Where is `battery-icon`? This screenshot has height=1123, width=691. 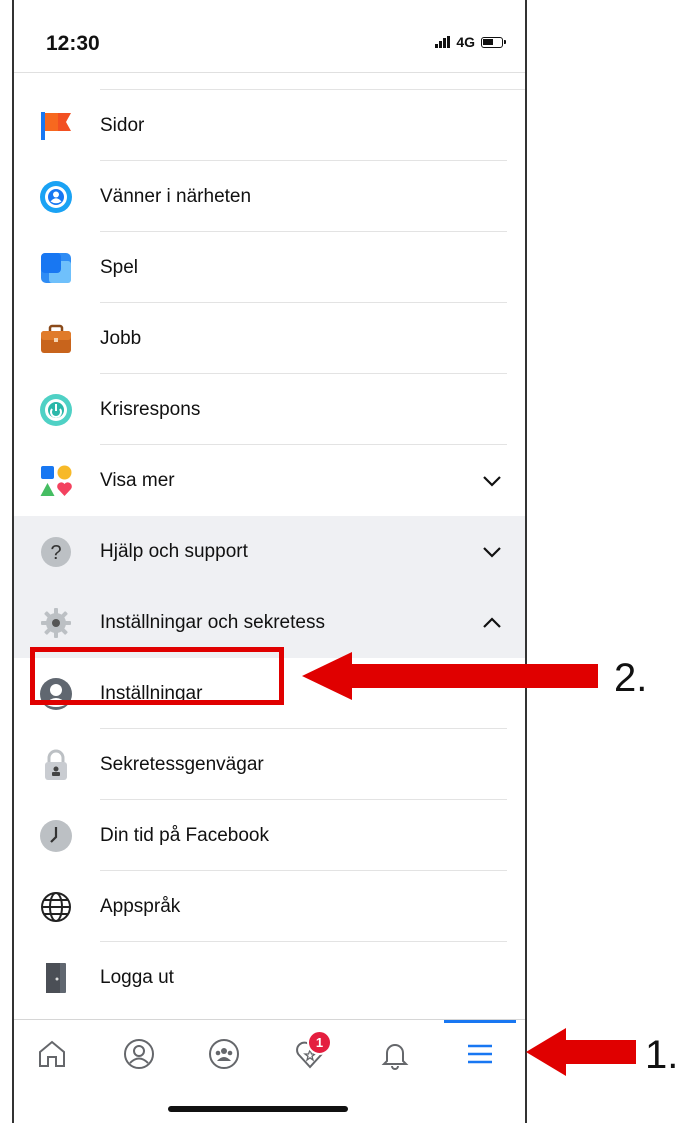
battery-icon is located at coordinates (493, 42).